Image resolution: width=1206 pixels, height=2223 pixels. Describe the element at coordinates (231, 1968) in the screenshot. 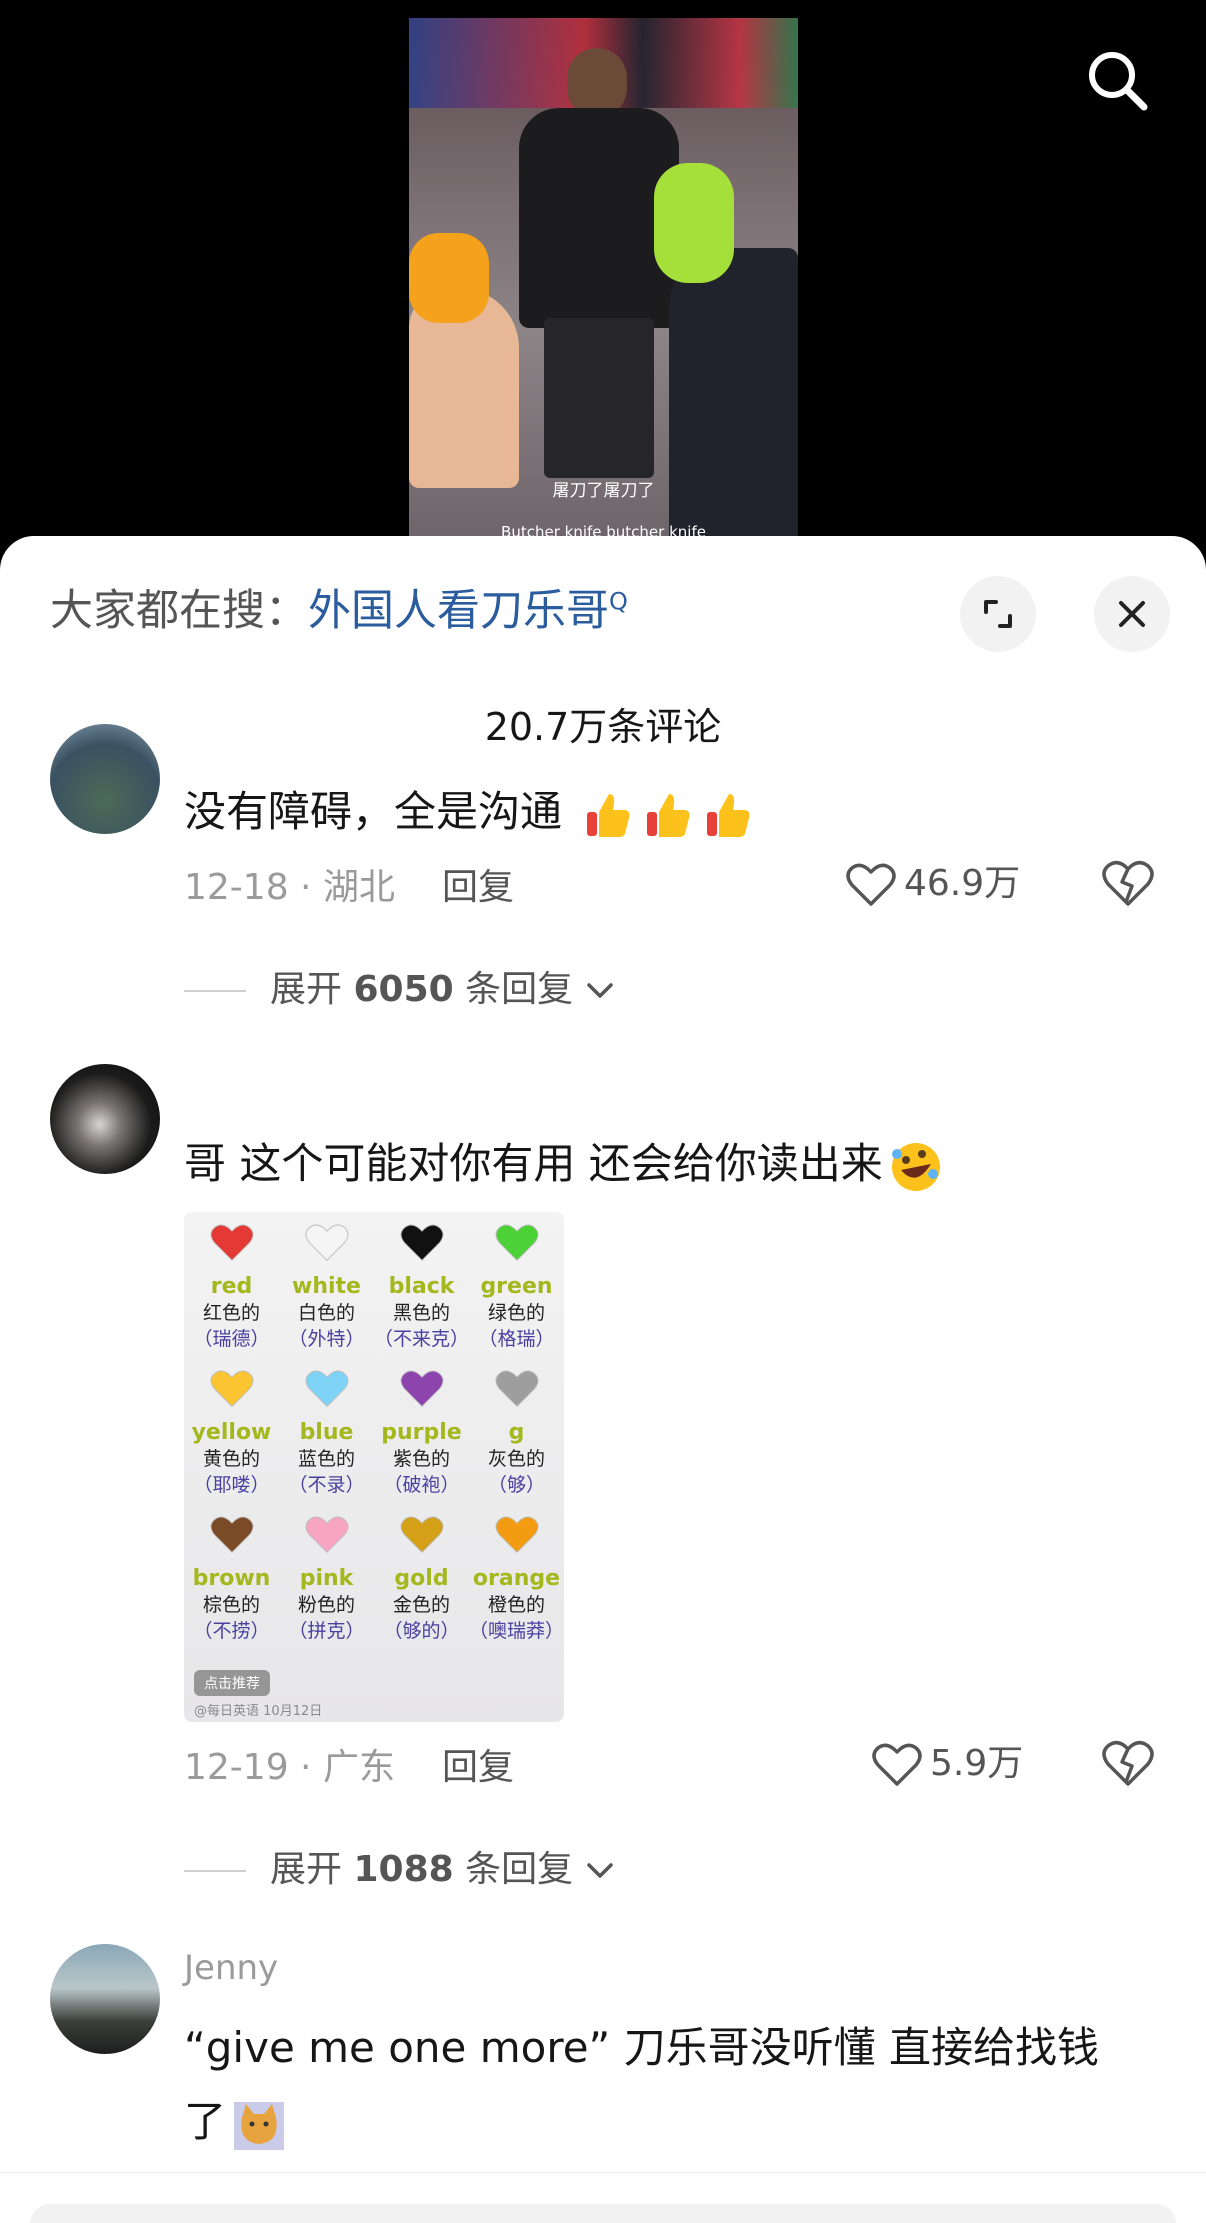

I see `username: Jenny` at that location.